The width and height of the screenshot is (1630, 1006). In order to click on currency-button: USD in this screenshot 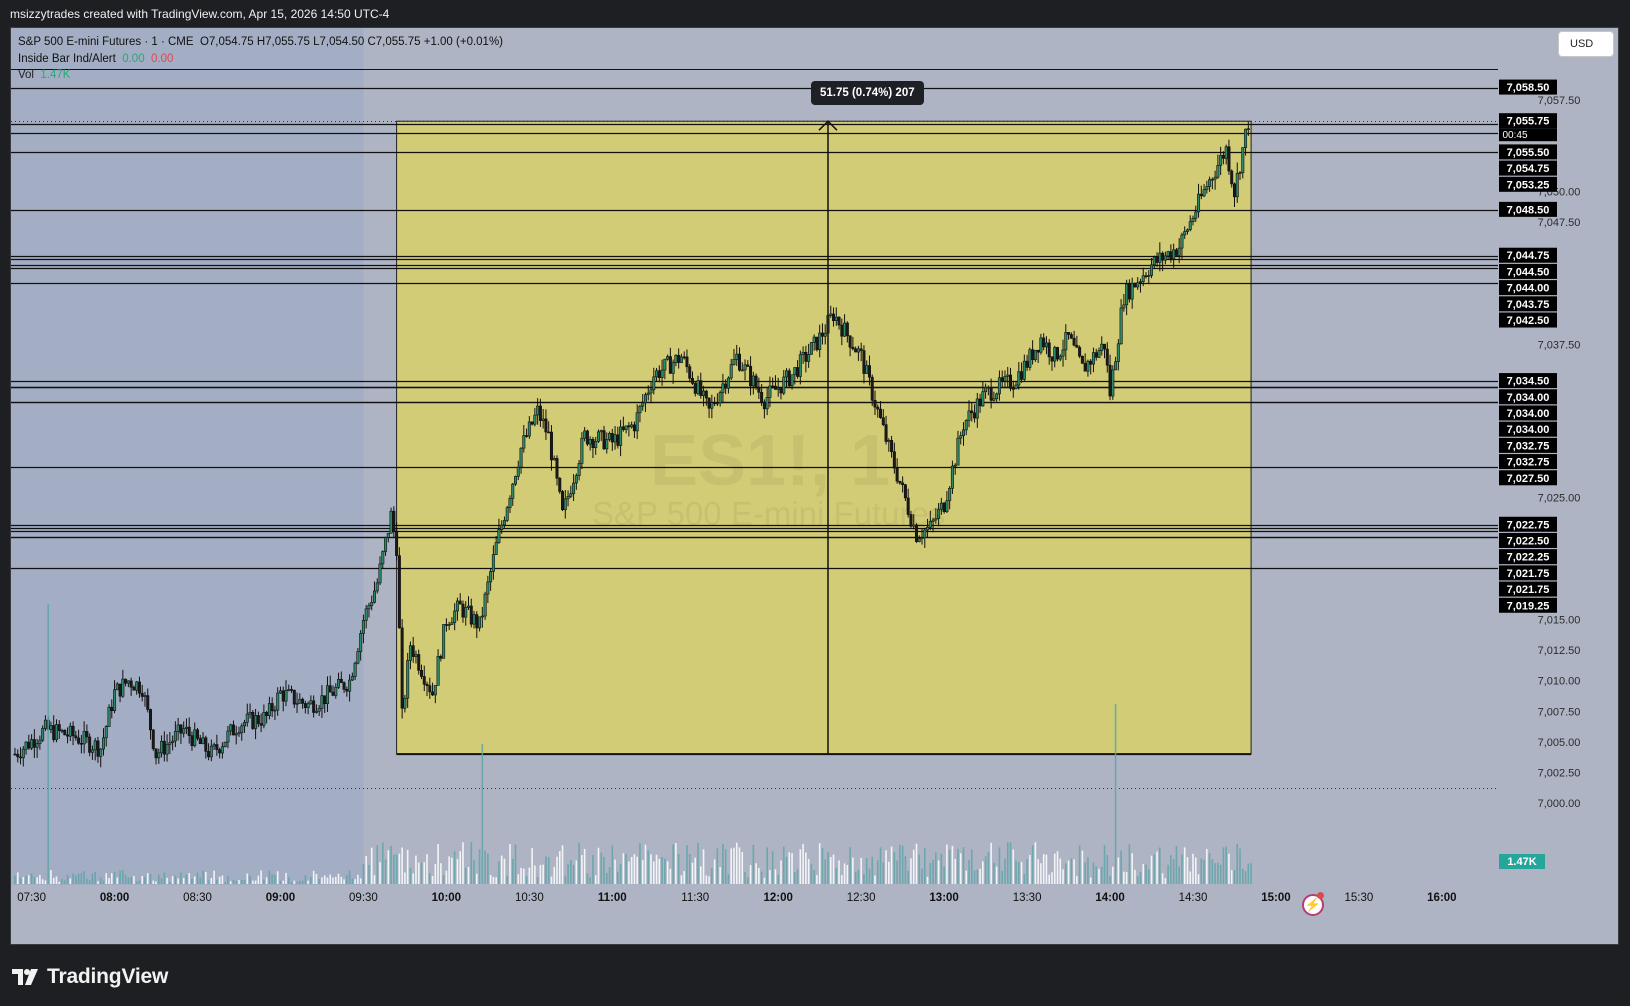, I will do `click(1586, 44)`.